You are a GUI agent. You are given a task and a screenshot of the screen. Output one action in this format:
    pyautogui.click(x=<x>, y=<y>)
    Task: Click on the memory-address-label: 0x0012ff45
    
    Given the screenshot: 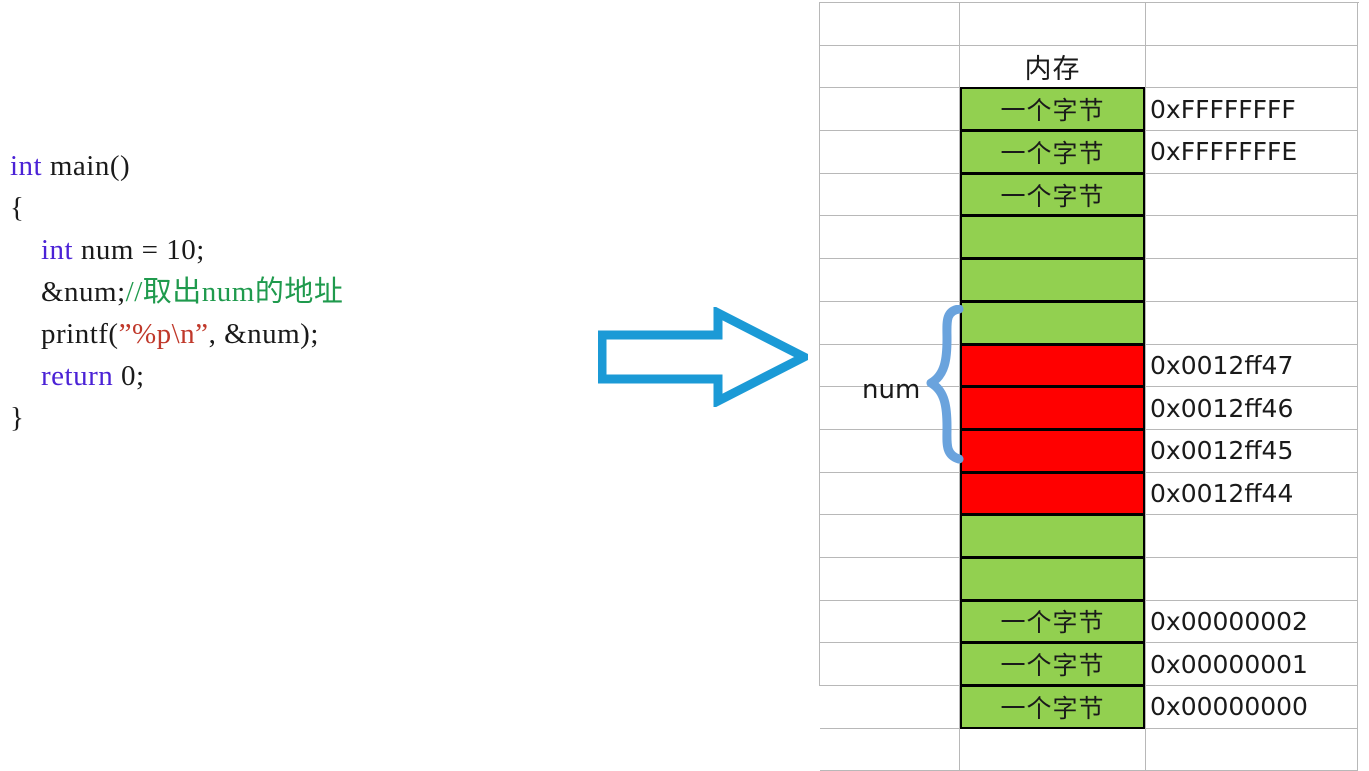 What is the action you would take?
    pyautogui.click(x=1222, y=451)
    